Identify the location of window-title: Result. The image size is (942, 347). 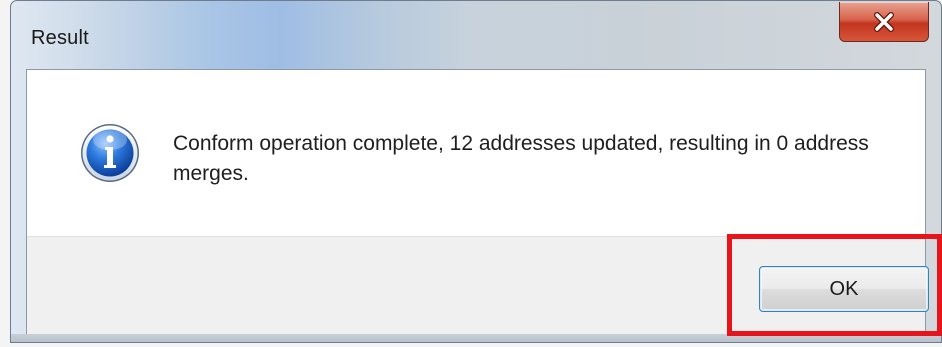
(60, 38).